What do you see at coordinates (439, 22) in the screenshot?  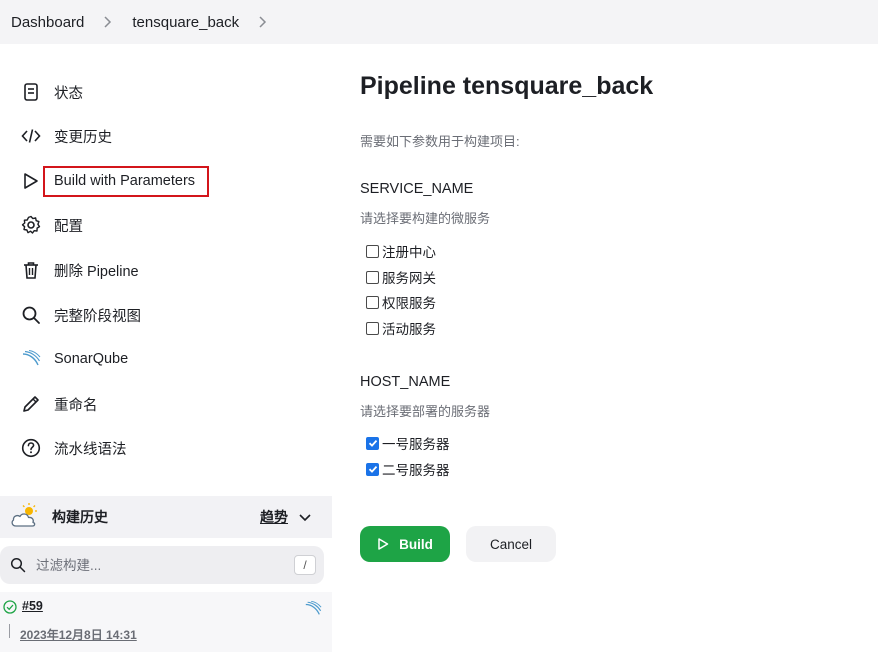 I see `breadcrumb: Dashboard tensquare_back` at bounding box center [439, 22].